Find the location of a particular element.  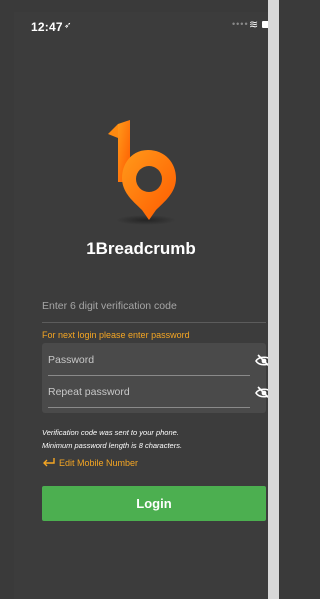

password-hint: For next login please enter password is located at coordinates (116, 335).